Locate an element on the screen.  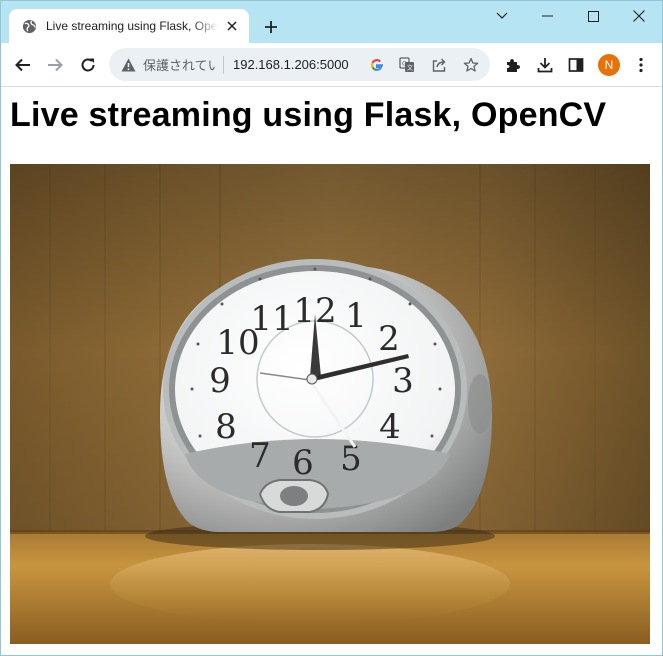
address-bar: 保護されていない通信 192.168.1.206:5000 G 文 is located at coordinates (299, 64).